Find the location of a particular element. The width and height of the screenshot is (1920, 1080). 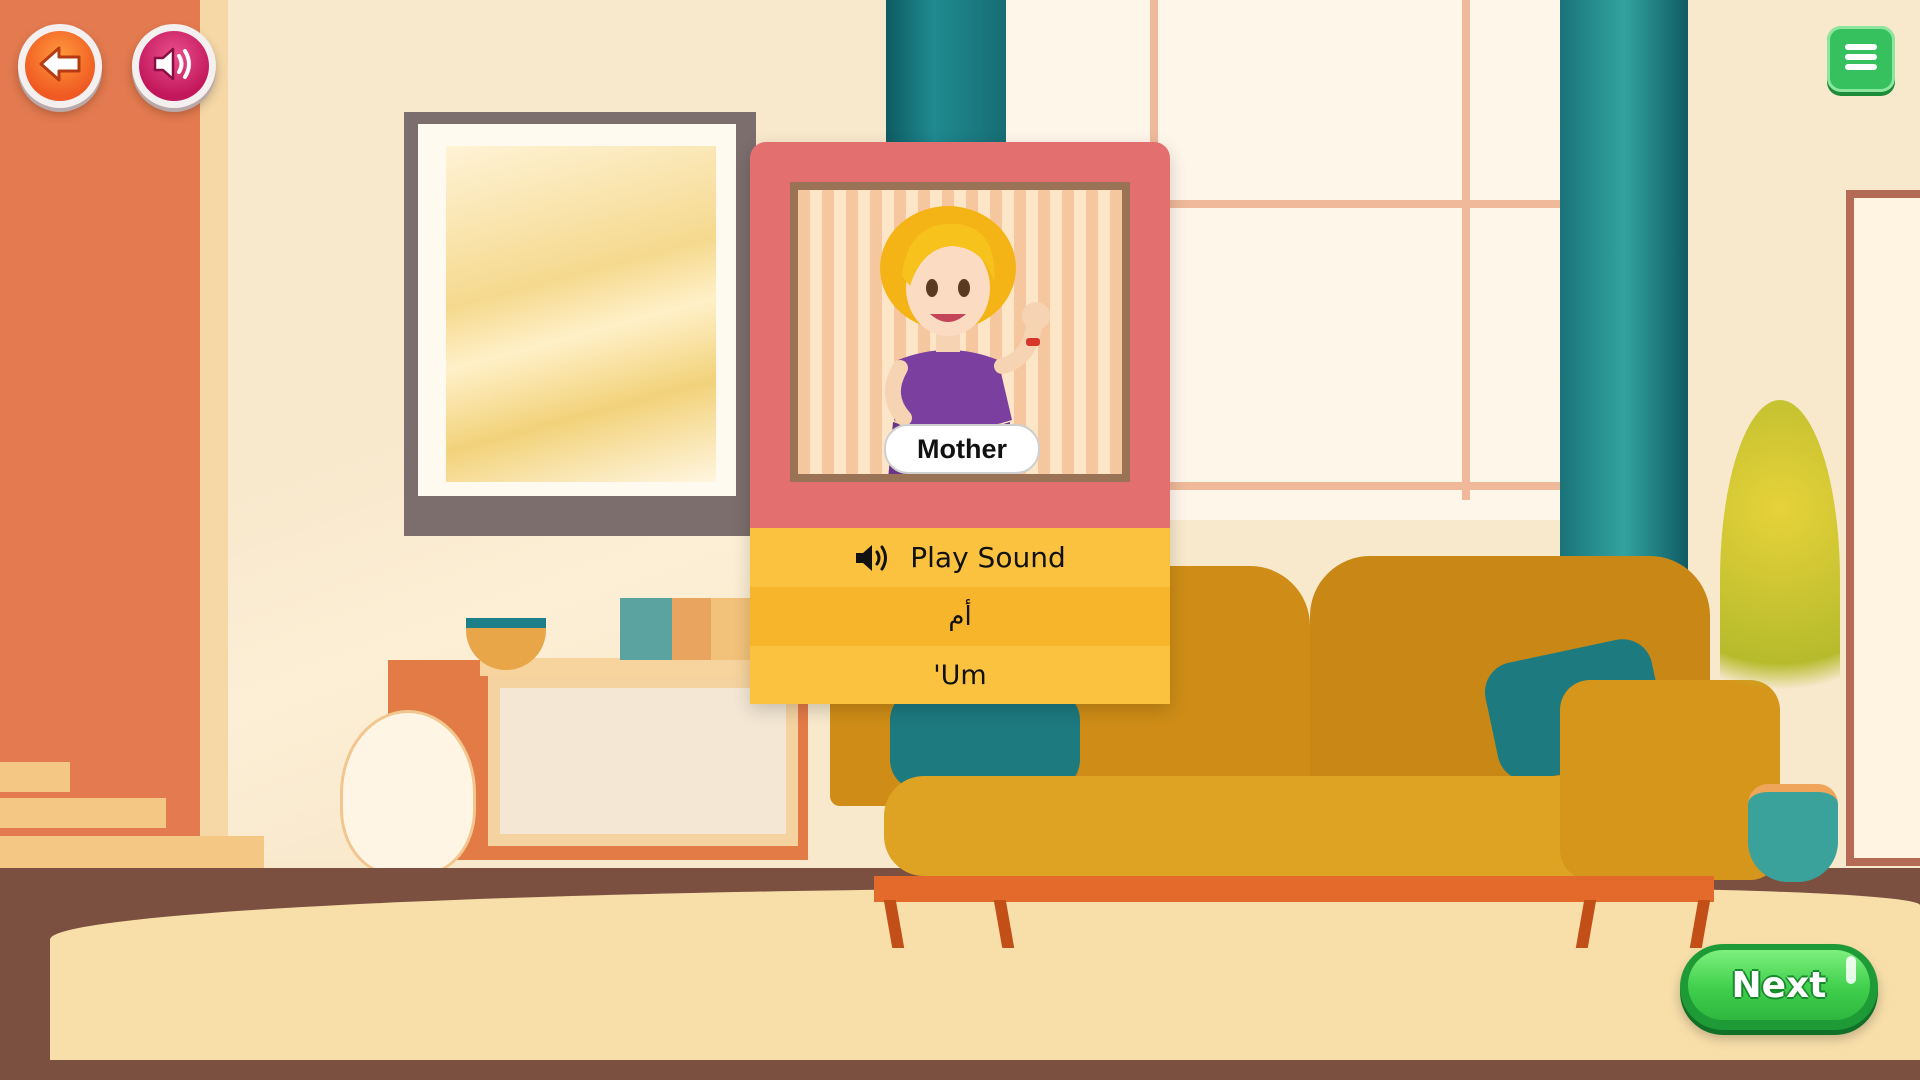

arabic-word: أم is located at coordinates (960, 616).